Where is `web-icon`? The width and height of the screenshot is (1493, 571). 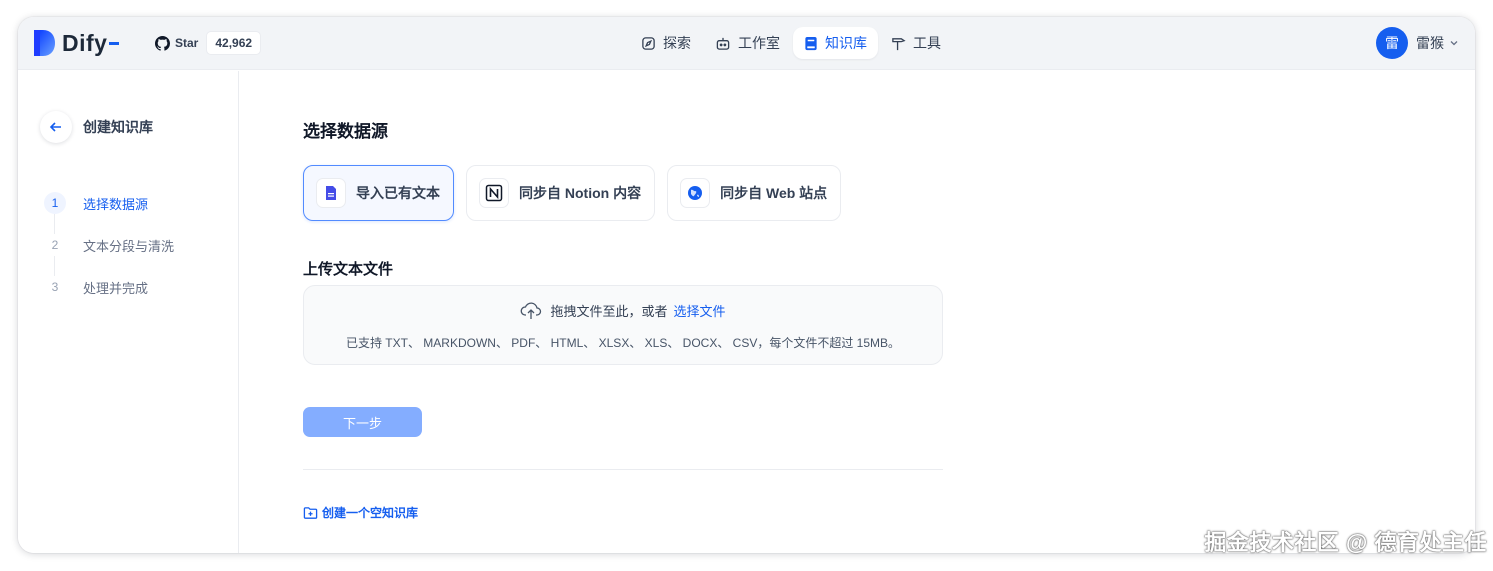 web-icon is located at coordinates (695, 193).